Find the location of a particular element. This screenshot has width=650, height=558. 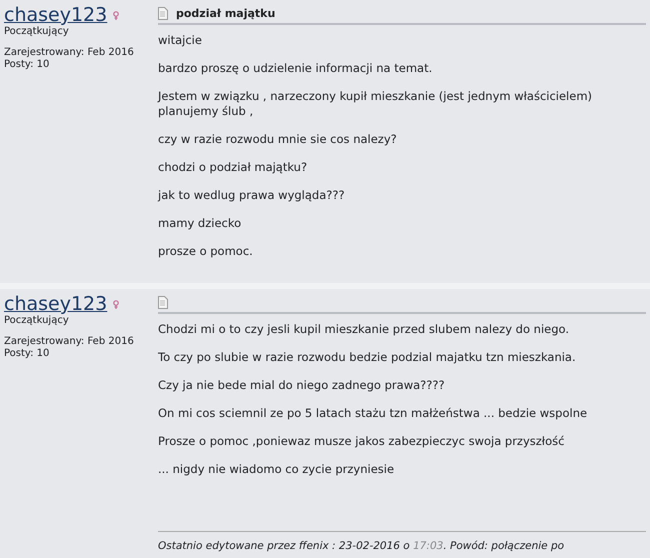

post-text: Chodzi mi o to czy jesli kupil mieszkanie przed slubem nalezy do niego. is located at coordinates (364, 329).